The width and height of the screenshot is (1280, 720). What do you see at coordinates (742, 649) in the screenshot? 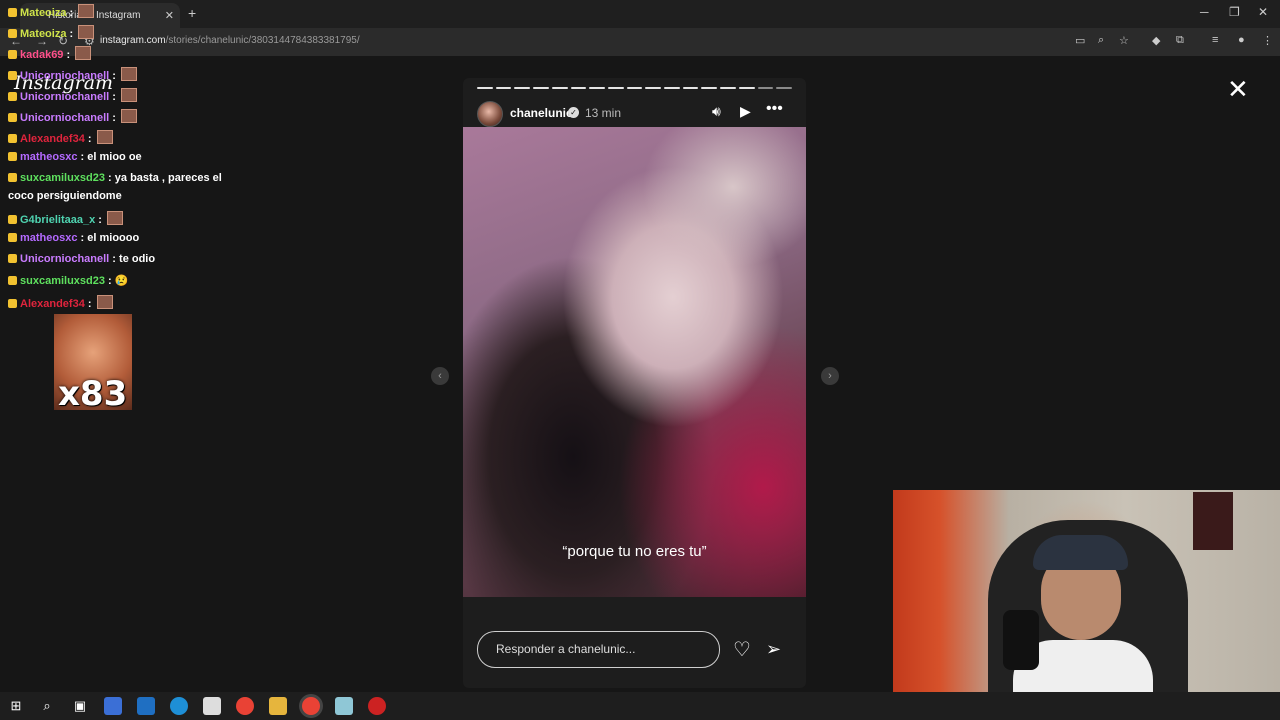
I see `heart-icon: ♡` at bounding box center [742, 649].